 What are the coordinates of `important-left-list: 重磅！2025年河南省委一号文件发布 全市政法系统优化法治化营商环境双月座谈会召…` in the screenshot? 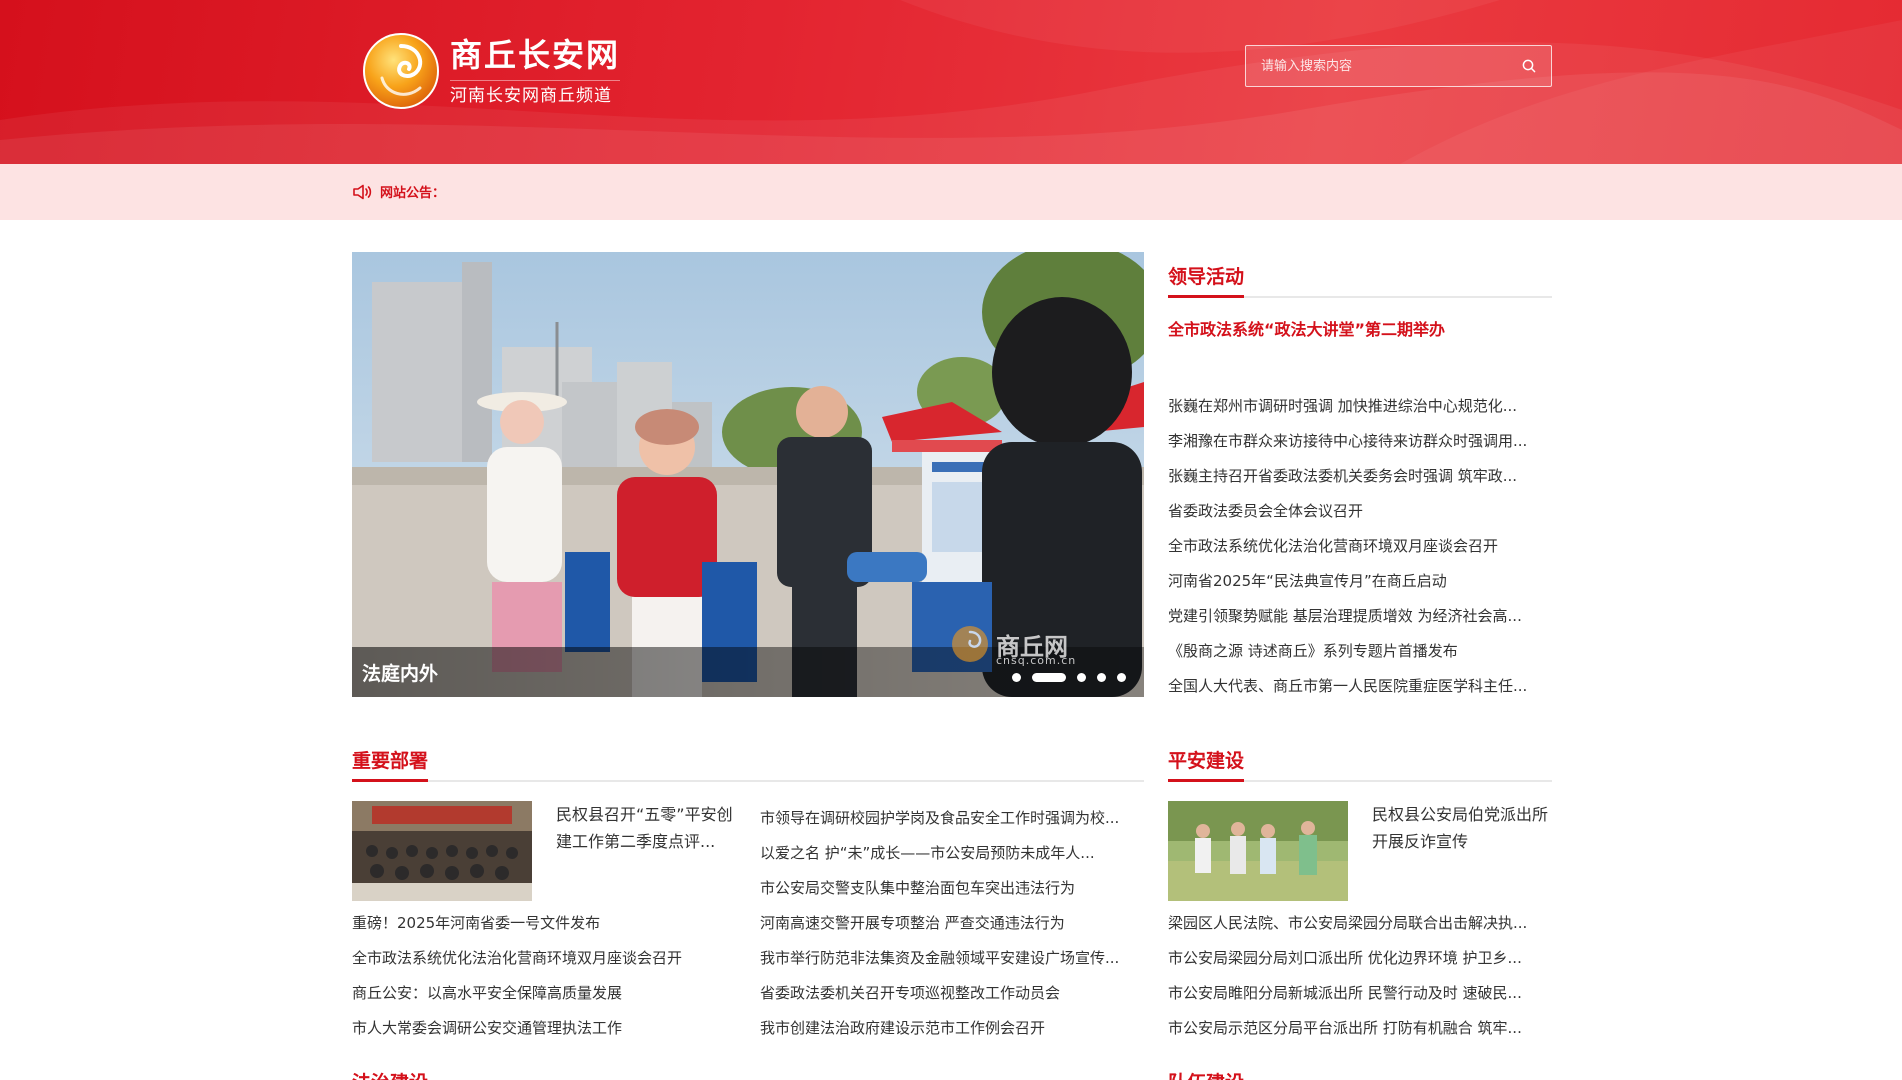 It's located at (542, 976).